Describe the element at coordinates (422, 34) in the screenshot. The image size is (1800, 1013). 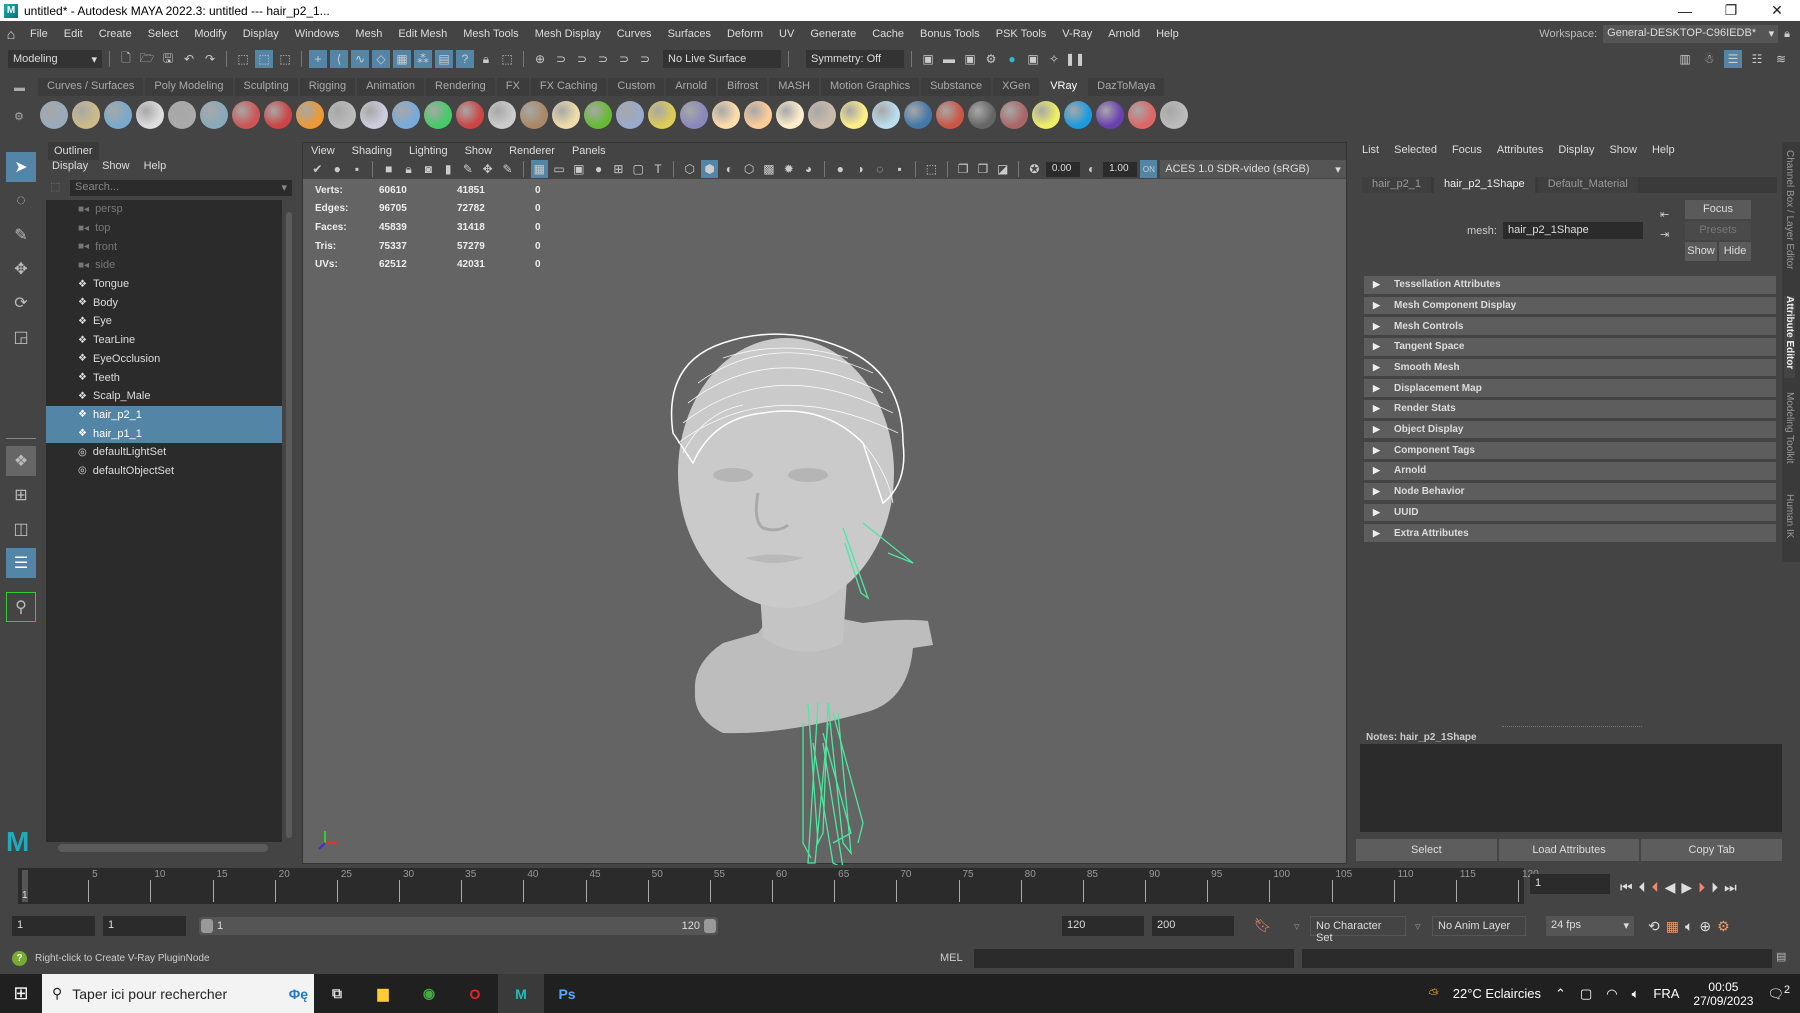
I see `menu-edit-mesh: Edit Mesh` at that location.